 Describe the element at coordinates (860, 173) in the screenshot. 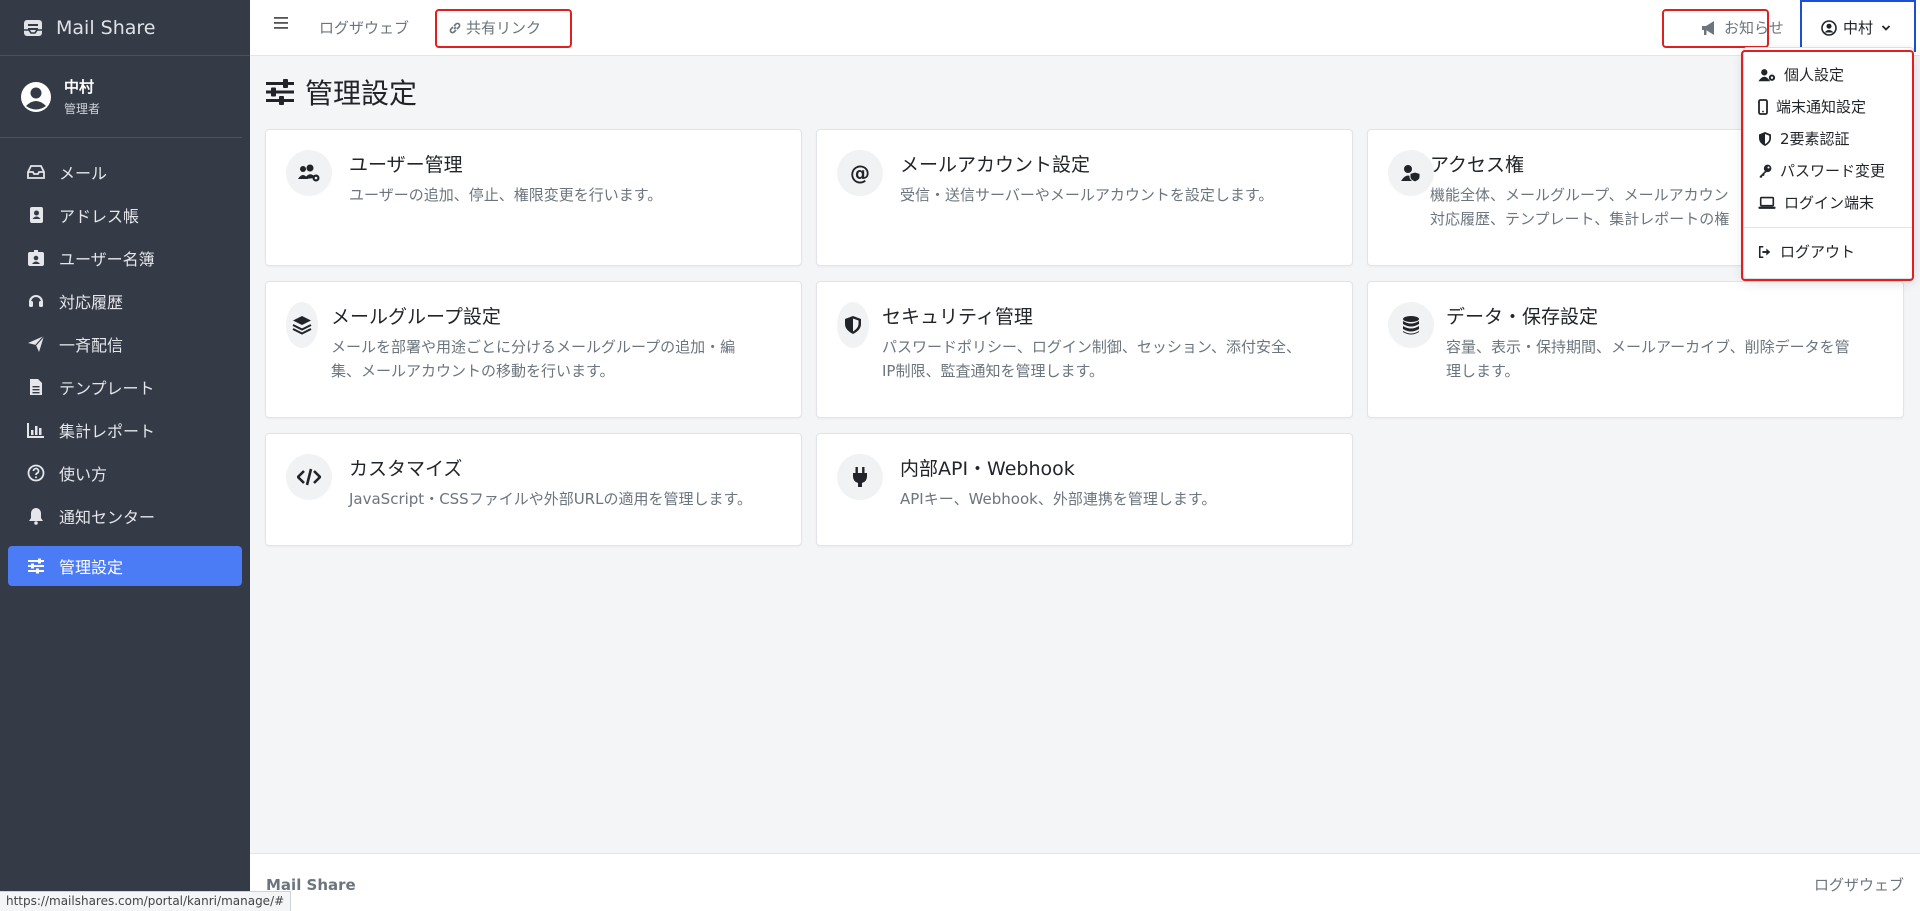

I see `at-sign-icon: @` at that location.